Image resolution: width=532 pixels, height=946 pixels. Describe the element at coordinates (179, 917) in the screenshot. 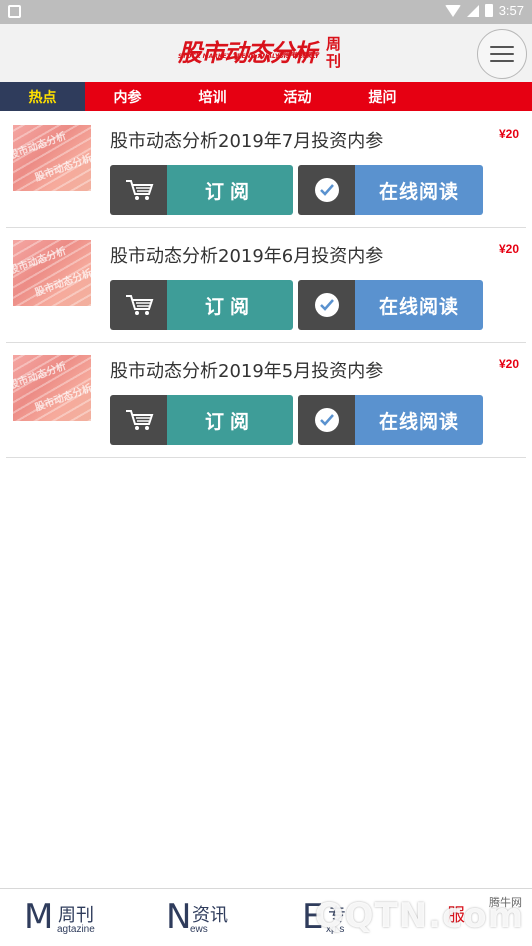

I see `nav-news-initial: N` at that location.